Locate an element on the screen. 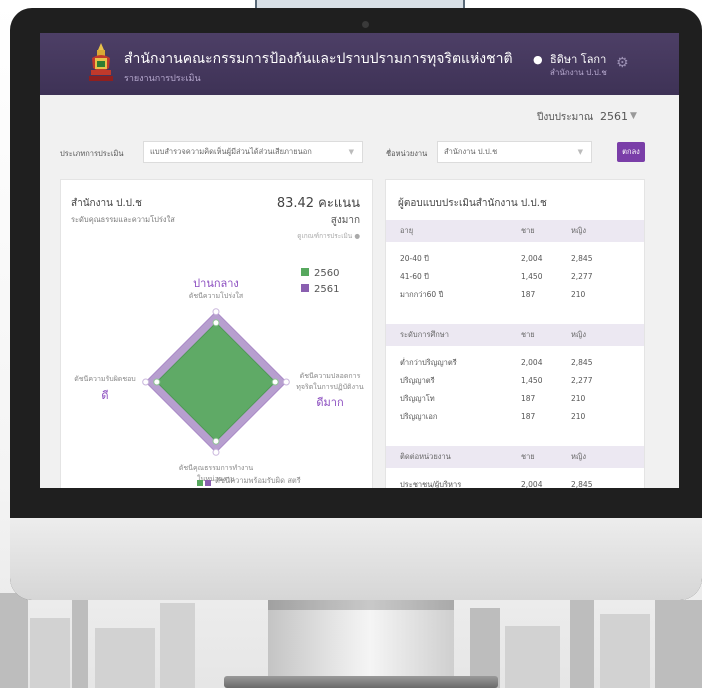 The width and height of the screenshot is (702, 688). cutoff-swatch-purple is located at coordinates (208, 483).